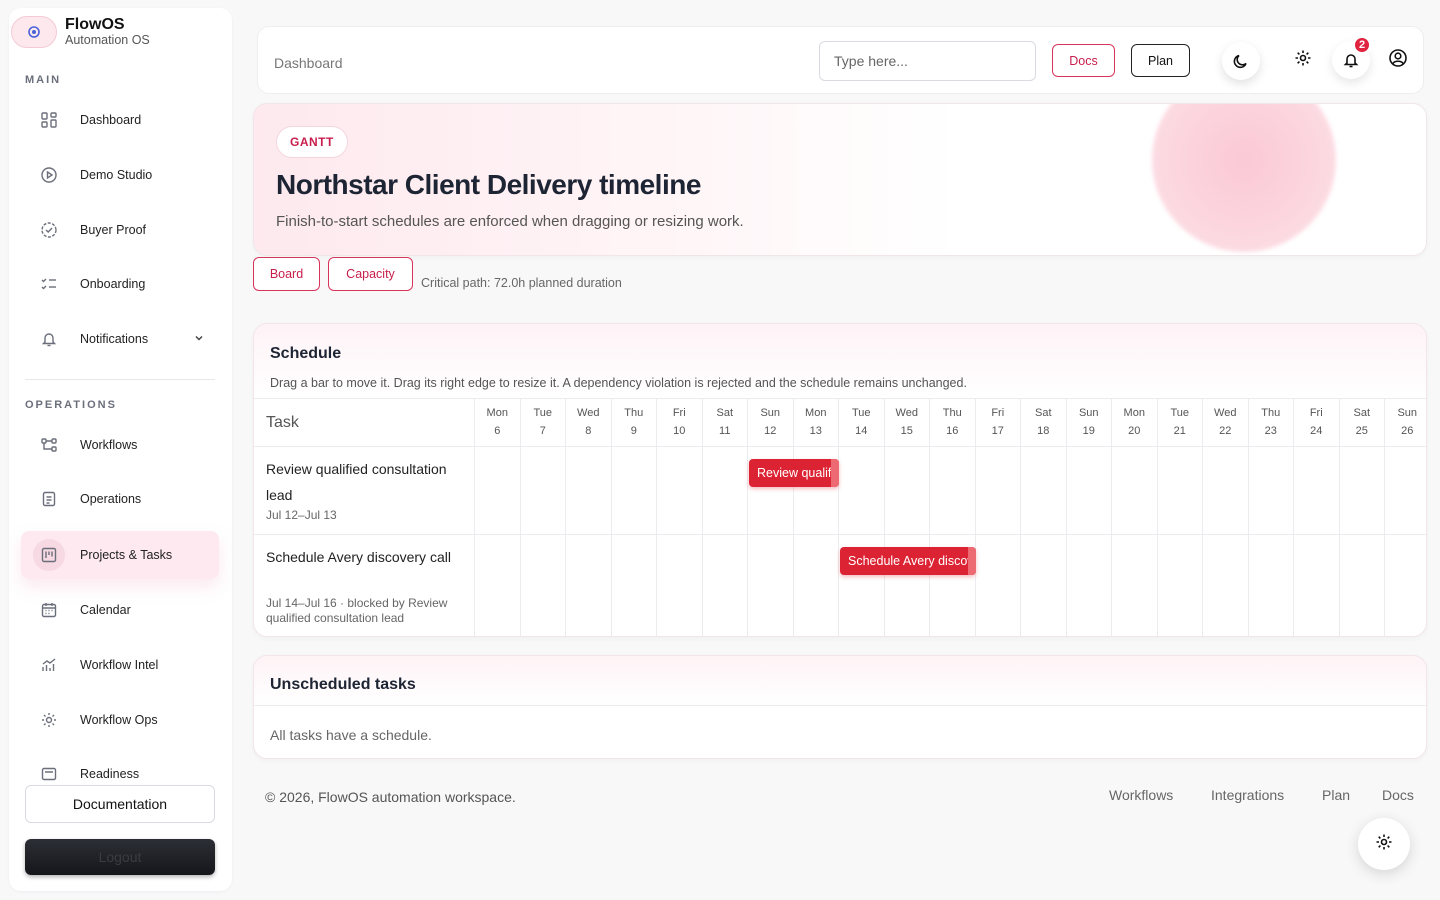 The width and height of the screenshot is (1440, 900). What do you see at coordinates (111, 499) in the screenshot?
I see `sidebar-item-label: Operations` at bounding box center [111, 499].